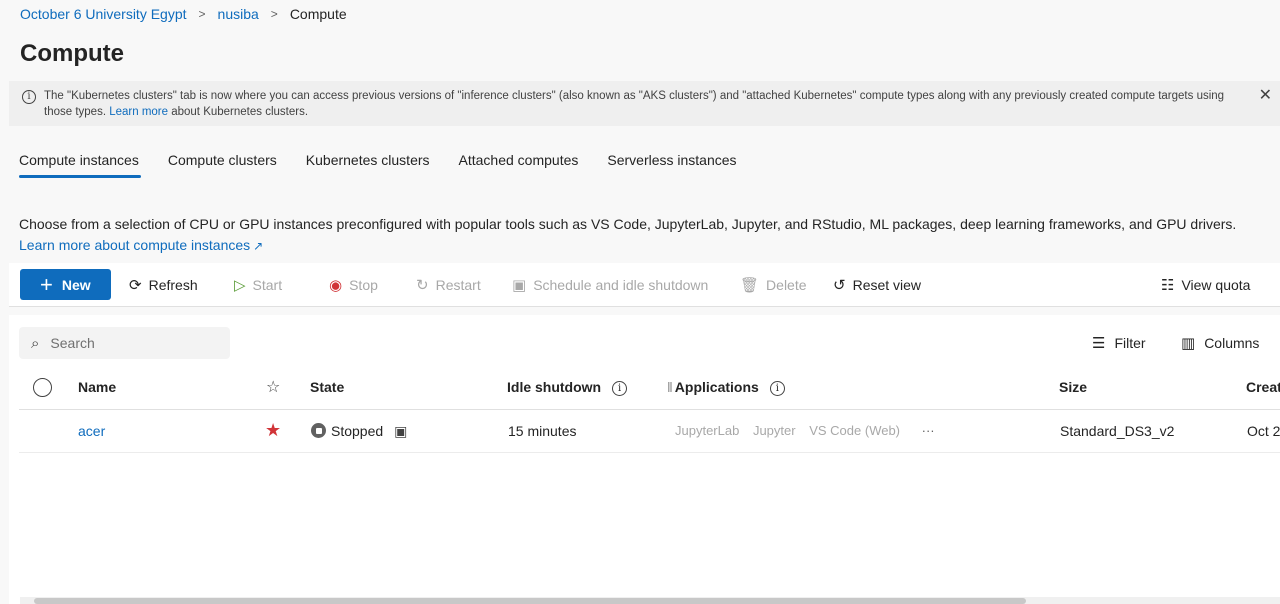  I want to click on select-all-checkbox, so click(42, 387).